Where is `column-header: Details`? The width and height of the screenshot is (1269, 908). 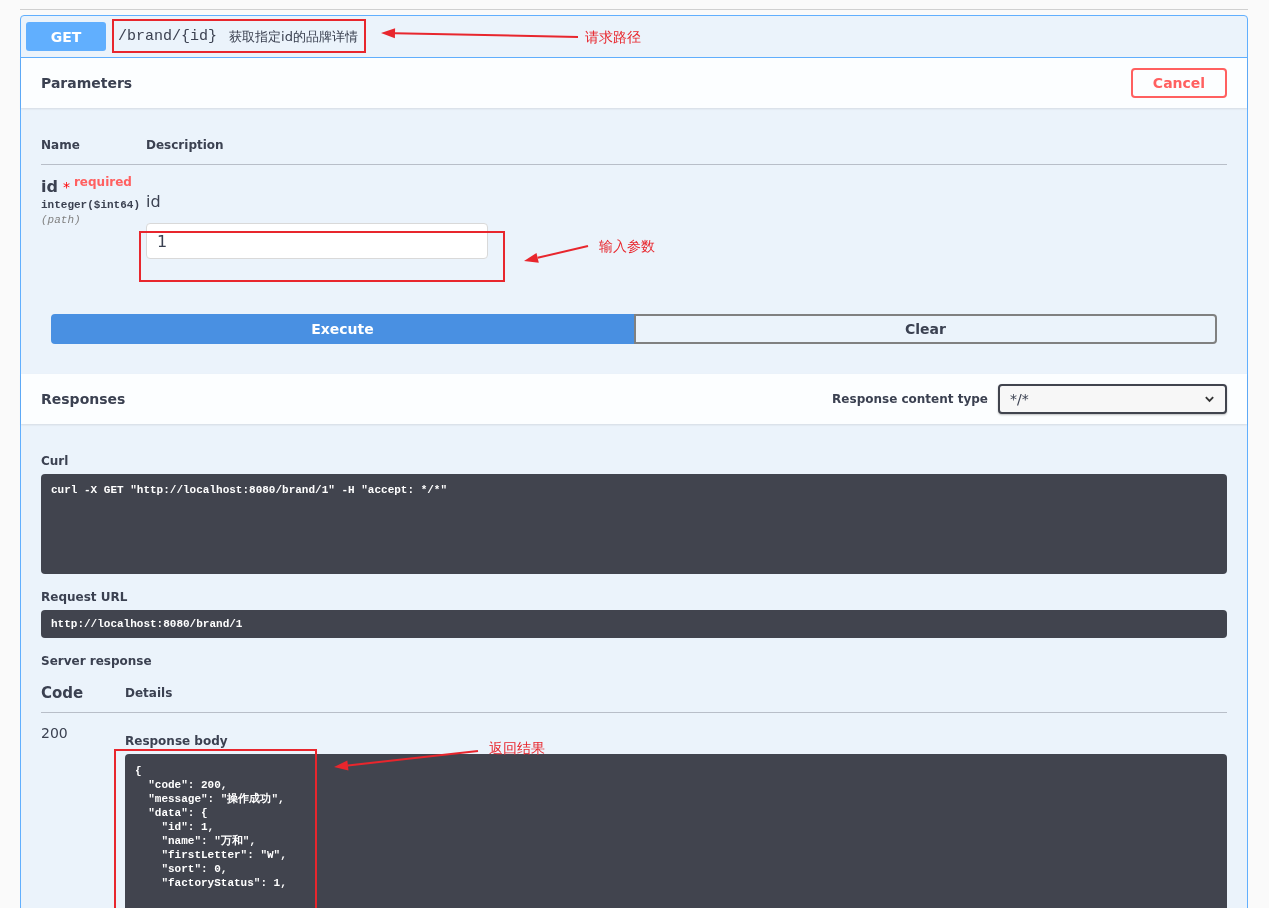 column-header: Details is located at coordinates (149, 693).